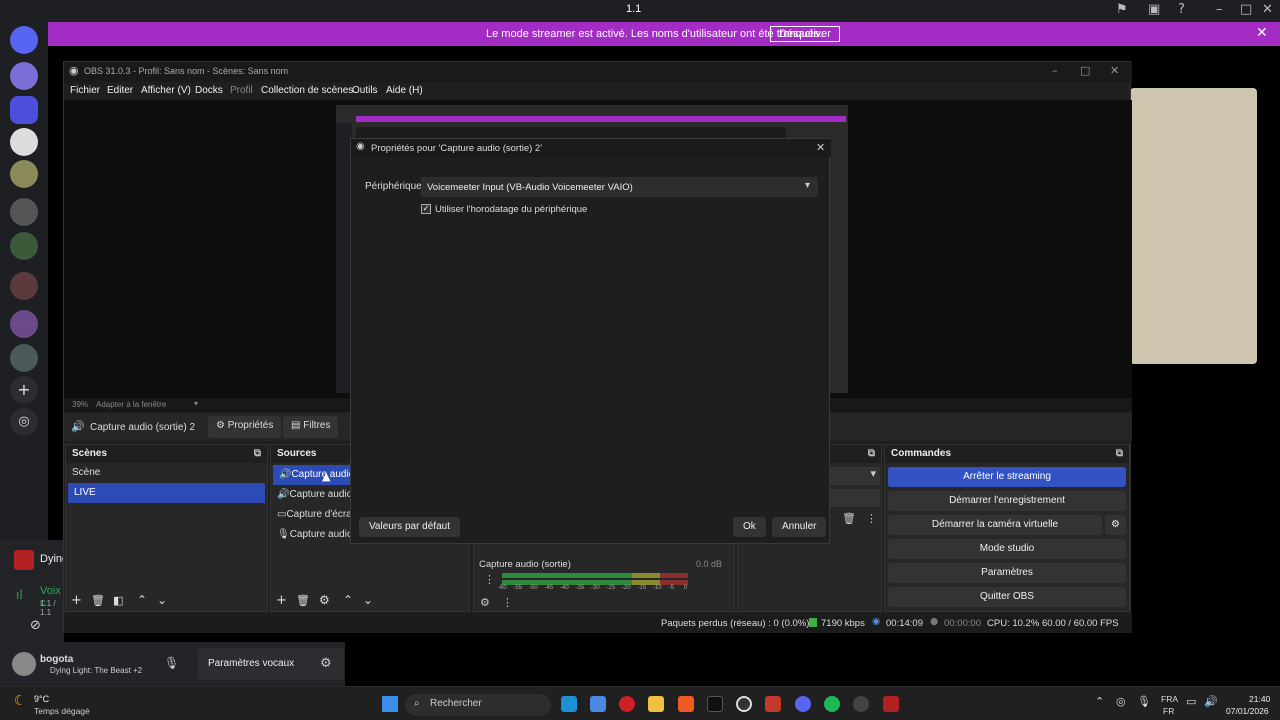 This screenshot has height=720, width=1280. I want to click on start-icon, so click(390, 704).